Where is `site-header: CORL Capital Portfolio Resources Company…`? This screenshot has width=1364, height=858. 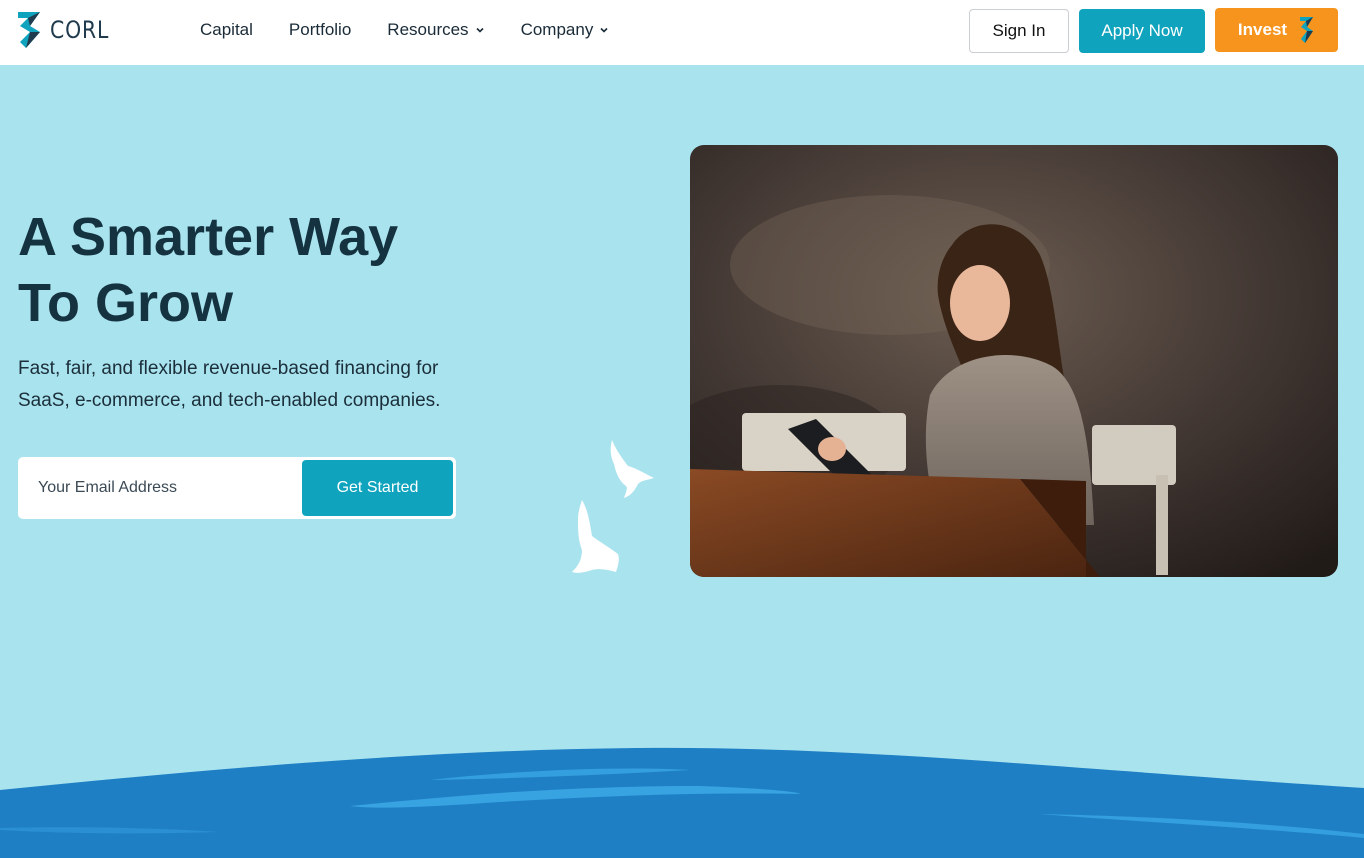 site-header: CORL Capital Portfolio Resources Company… is located at coordinates (682, 32).